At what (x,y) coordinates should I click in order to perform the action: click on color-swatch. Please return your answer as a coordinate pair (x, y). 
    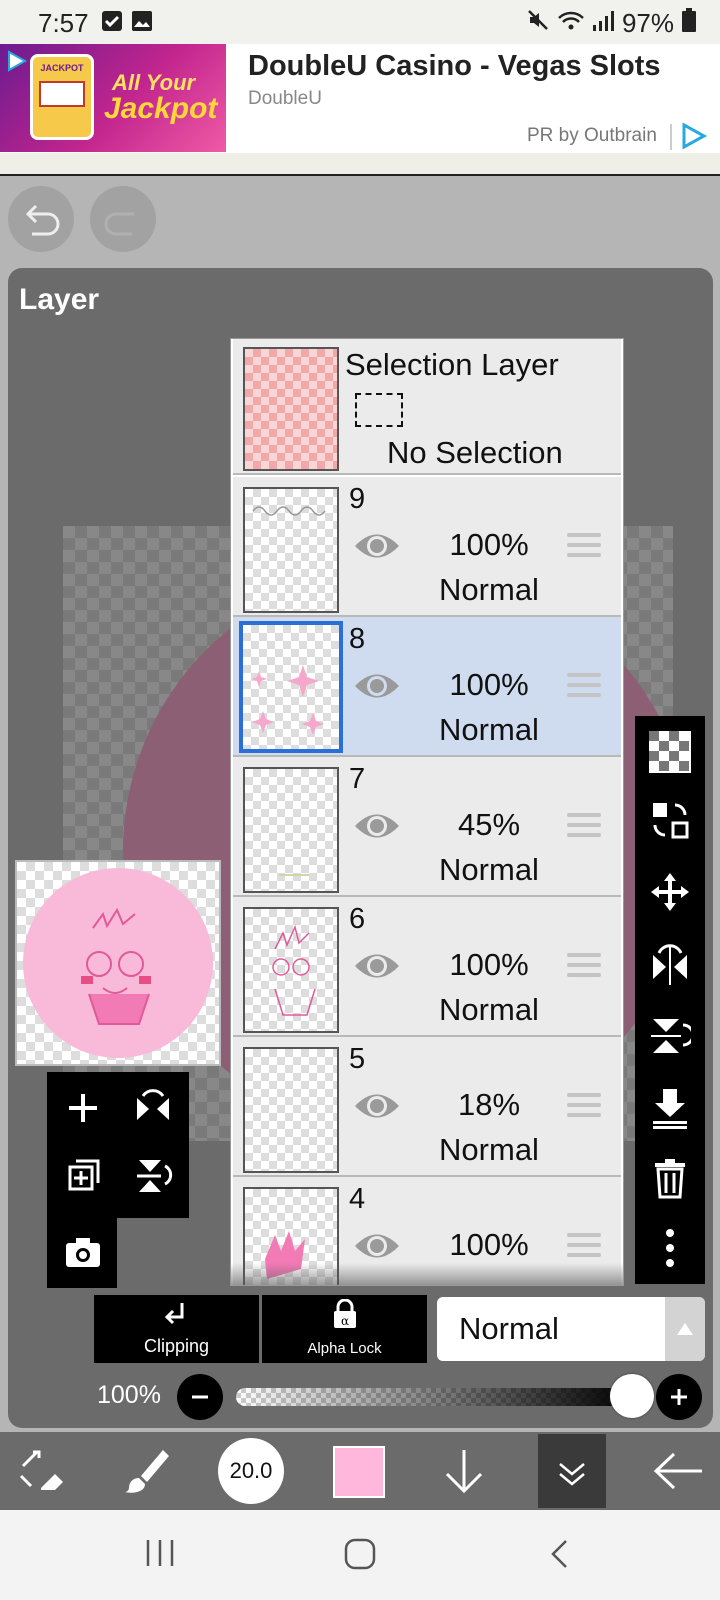
    Looking at the image, I should click on (359, 1472).